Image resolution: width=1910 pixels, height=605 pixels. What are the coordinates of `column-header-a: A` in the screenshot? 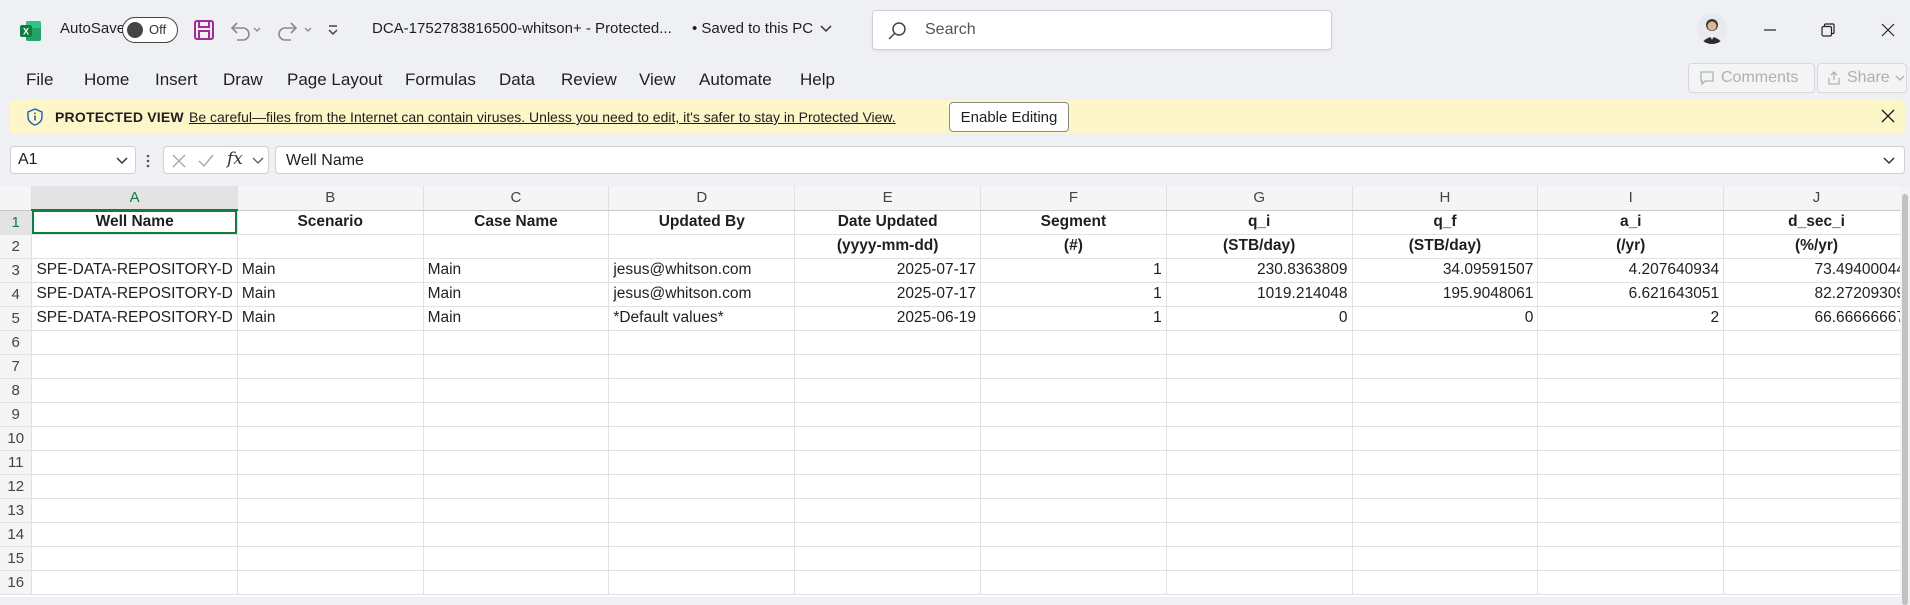 It's located at (134, 198).